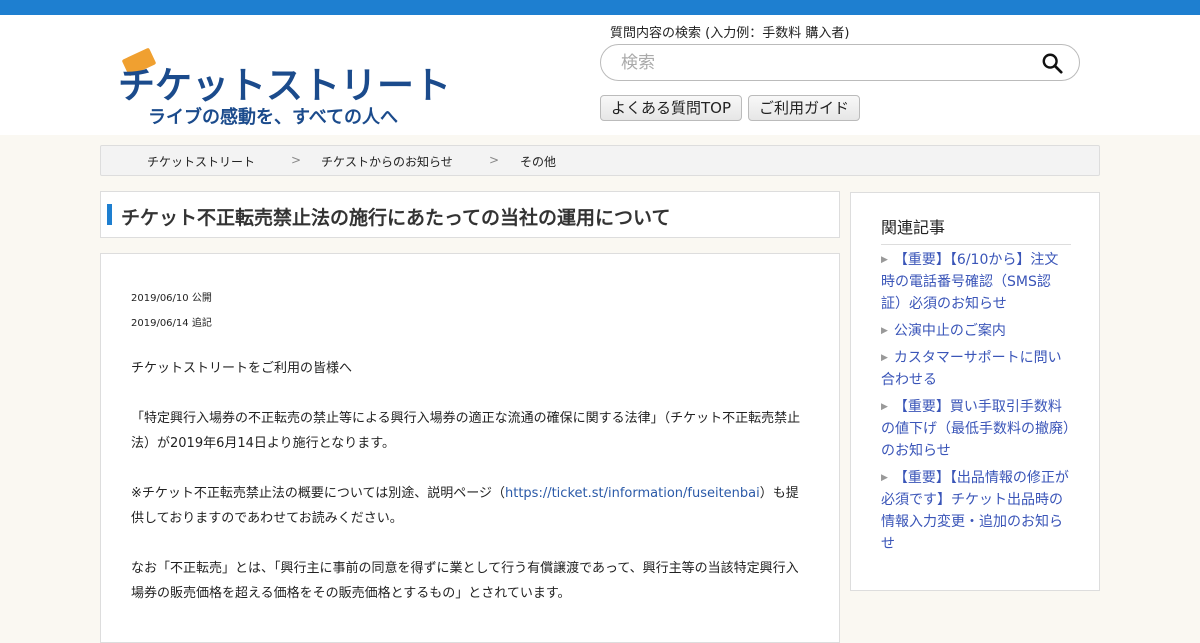  What do you see at coordinates (821, 63) in the screenshot?
I see `search-input` at bounding box center [821, 63].